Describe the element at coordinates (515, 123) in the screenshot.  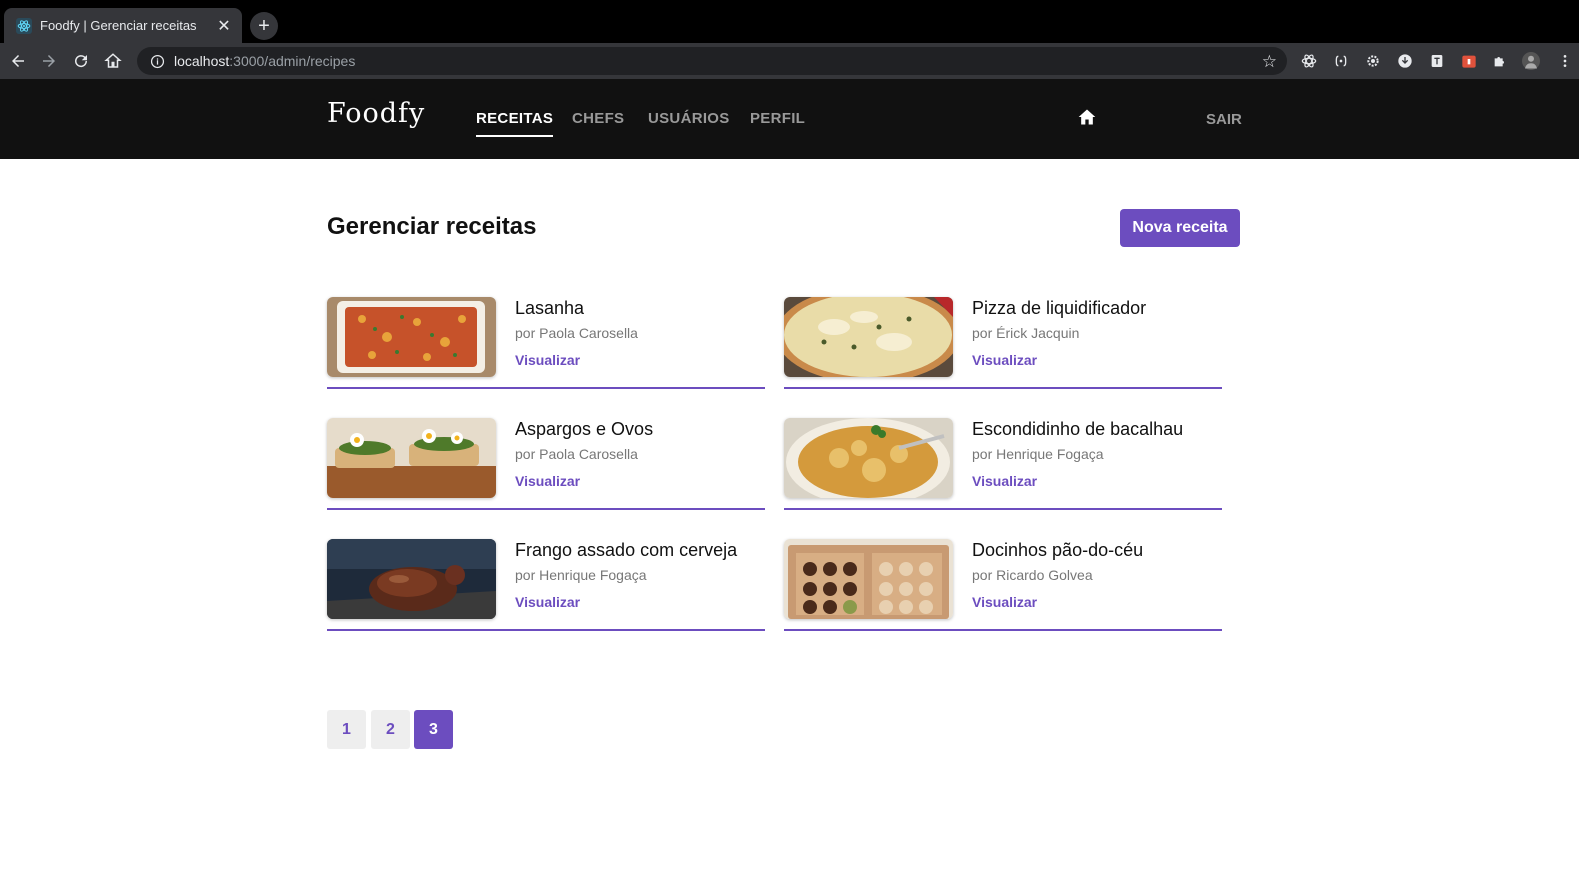
I see `nav-receitas: RECEITAS` at that location.